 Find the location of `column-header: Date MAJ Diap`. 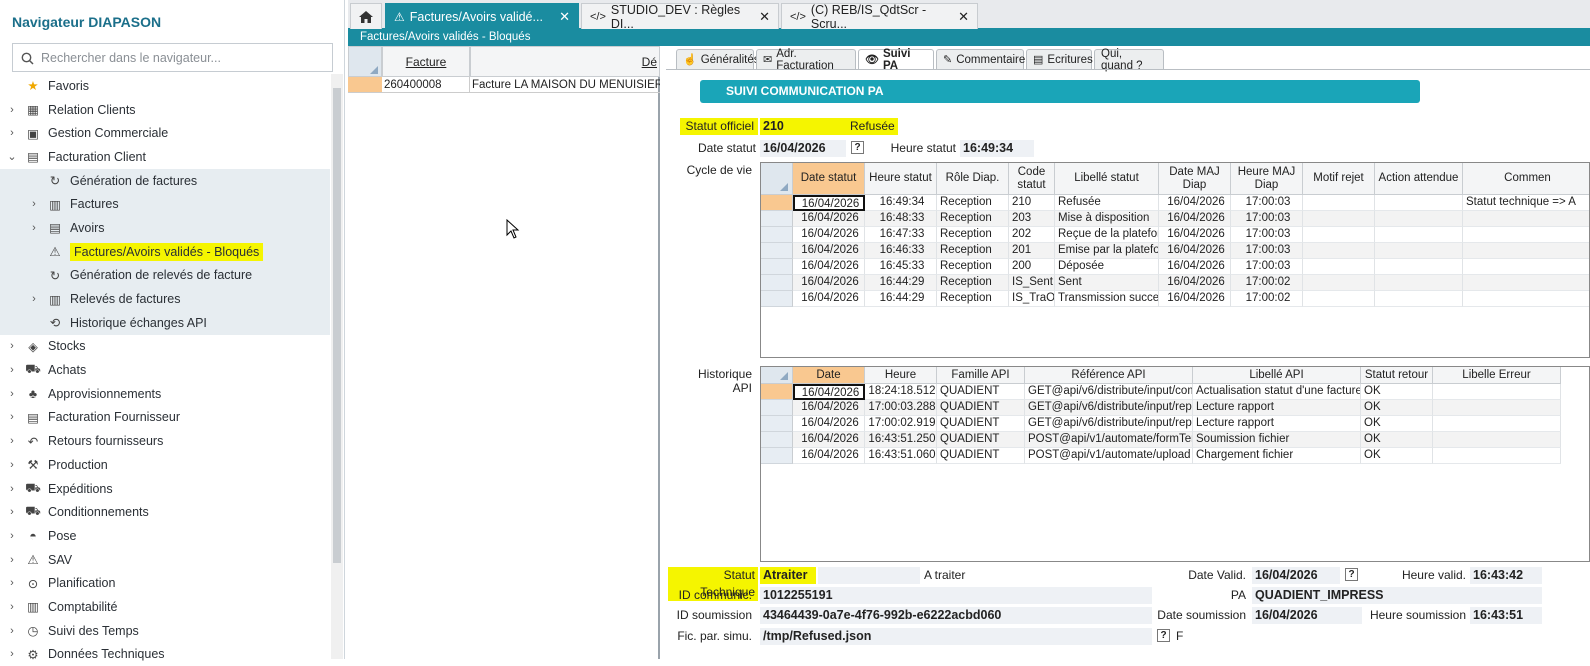

column-header: Date MAJ Diap is located at coordinates (1195, 179).